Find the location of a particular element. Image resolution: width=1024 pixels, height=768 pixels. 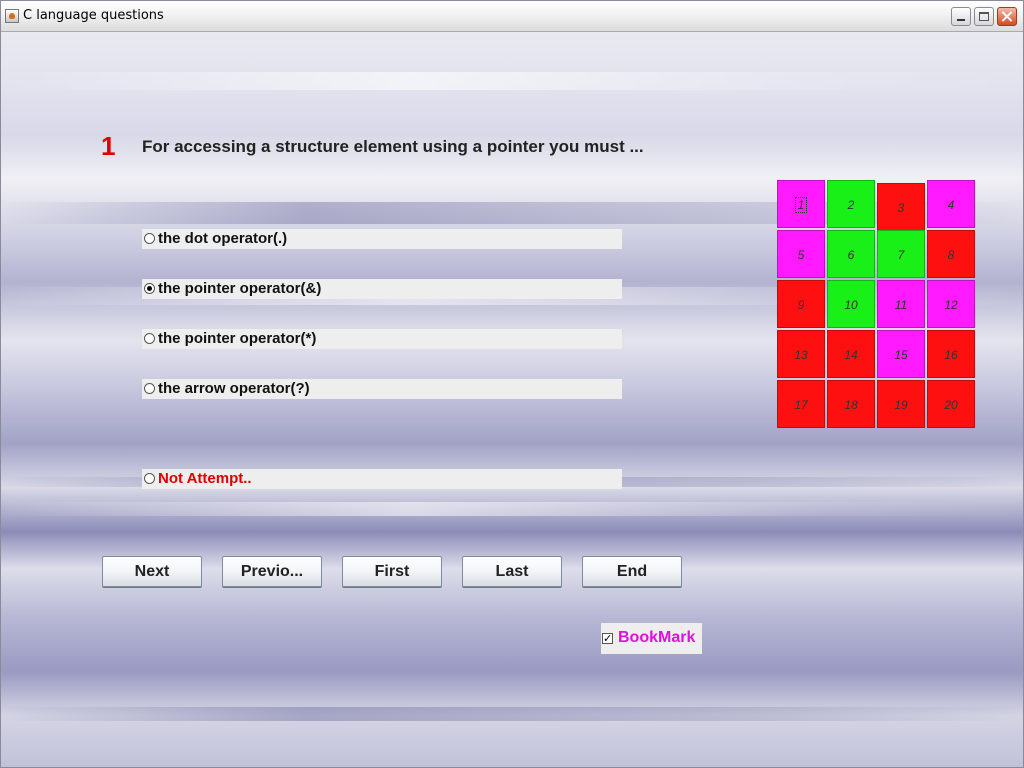

question-number: 1 is located at coordinates (108, 146).